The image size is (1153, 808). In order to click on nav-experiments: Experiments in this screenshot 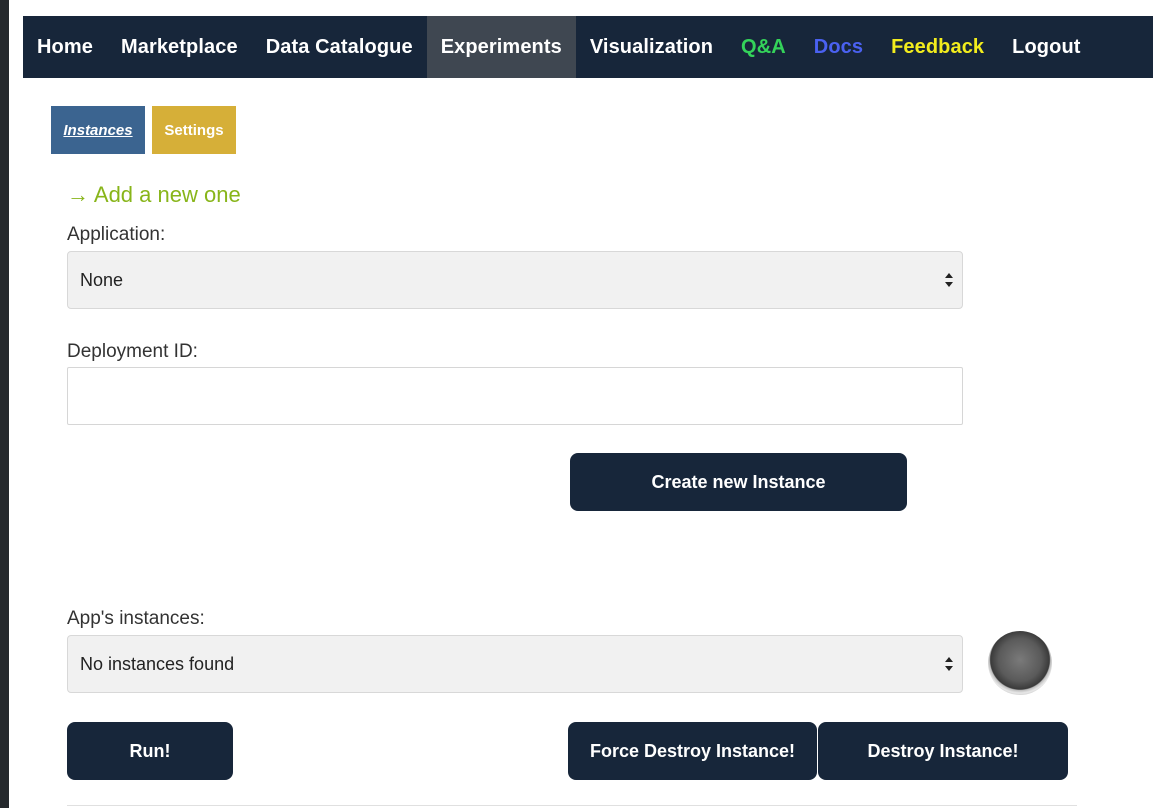, I will do `click(501, 47)`.